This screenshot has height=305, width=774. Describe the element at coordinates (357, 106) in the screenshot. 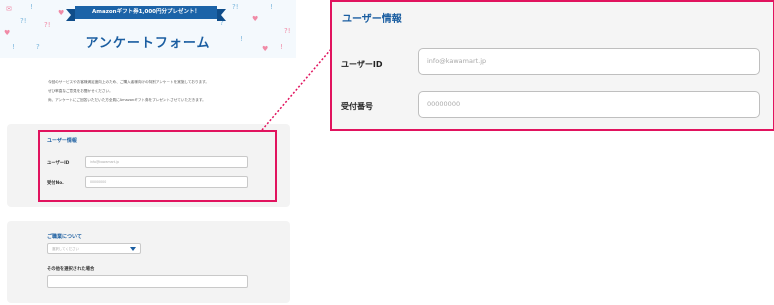

I see `receipt-number-label: 受付番号` at that location.